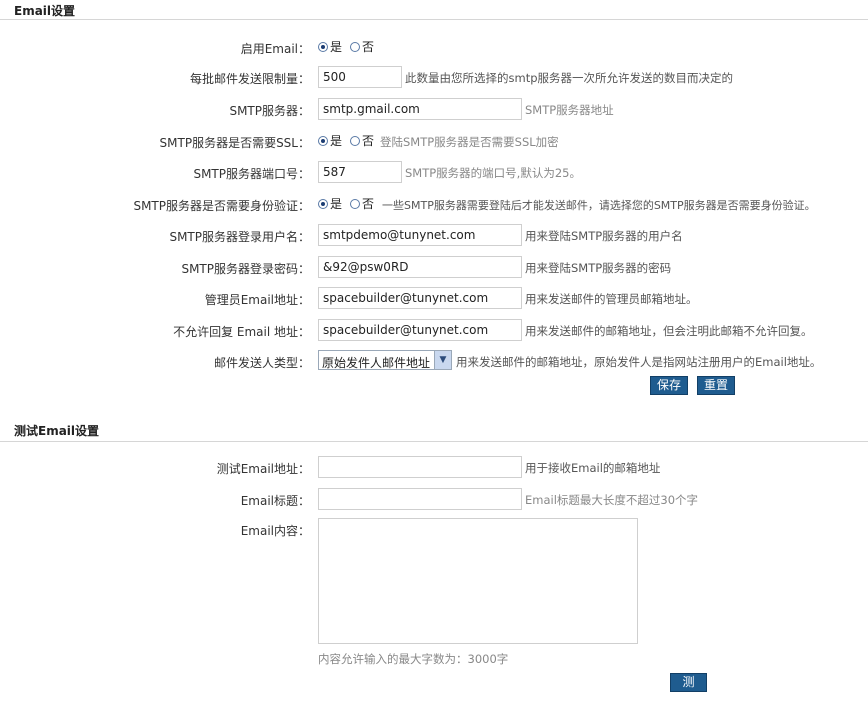 Image resolution: width=868 pixels, height=708 pixels. What do you see at coordinates (245, 269) in the screenshot?
I see `password-label: SMTP服务器登录密码：` at bounding box center [245, 269].